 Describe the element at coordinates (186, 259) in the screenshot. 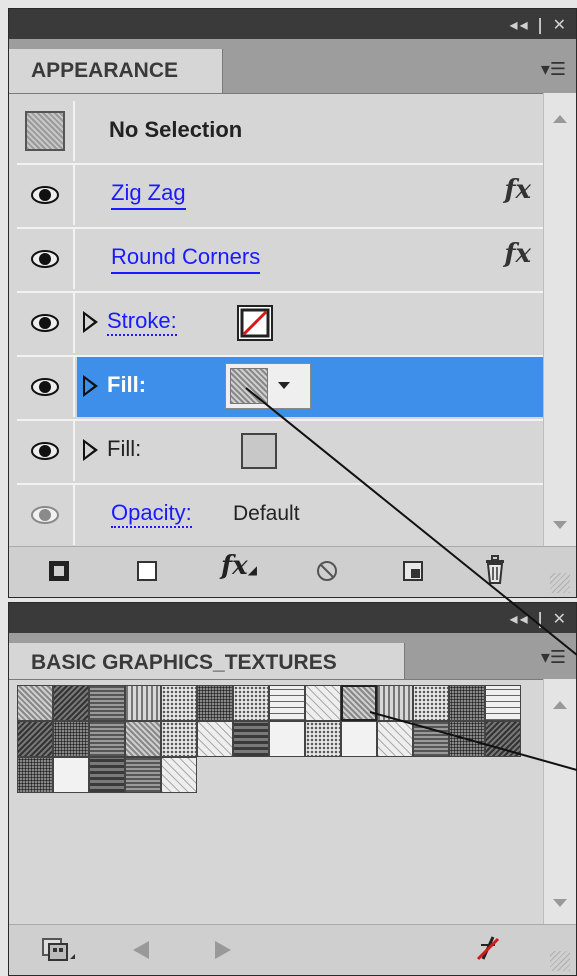

I see `effect-link-round-corners: Round Corners` at that location.